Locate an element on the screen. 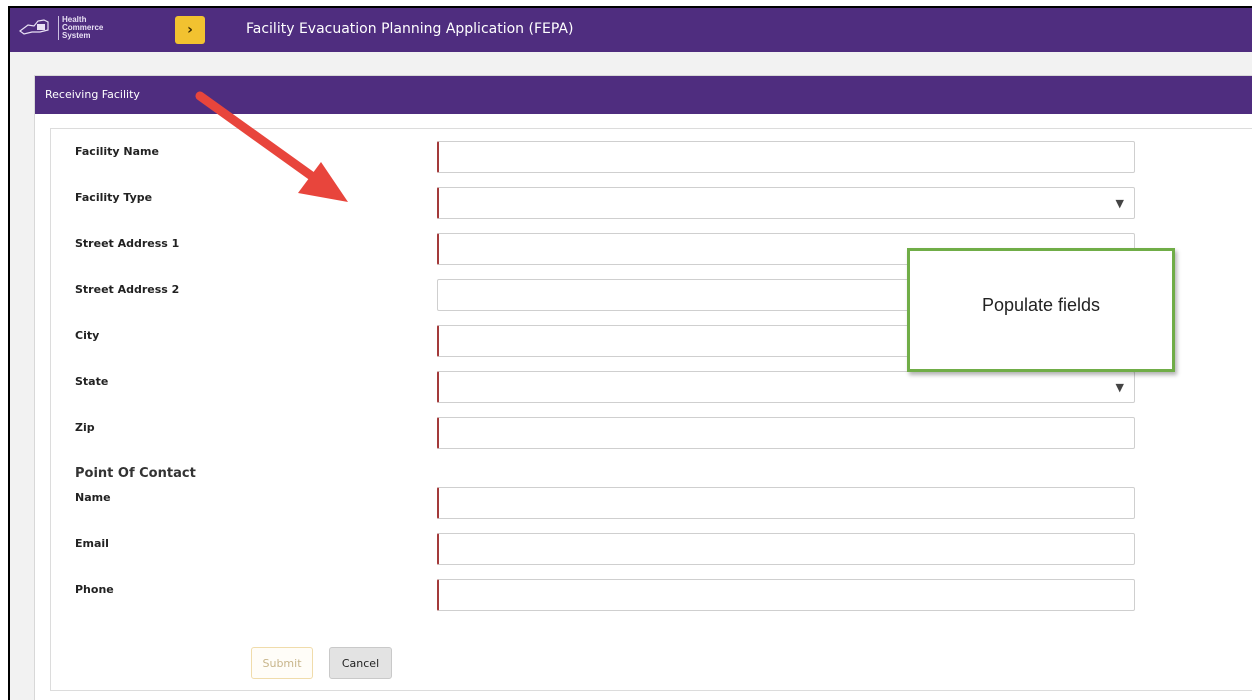 Image resolution: width=1252 pixels, height=700 pixels. menu-toggle-button: › is located at coordinates (190, 30).